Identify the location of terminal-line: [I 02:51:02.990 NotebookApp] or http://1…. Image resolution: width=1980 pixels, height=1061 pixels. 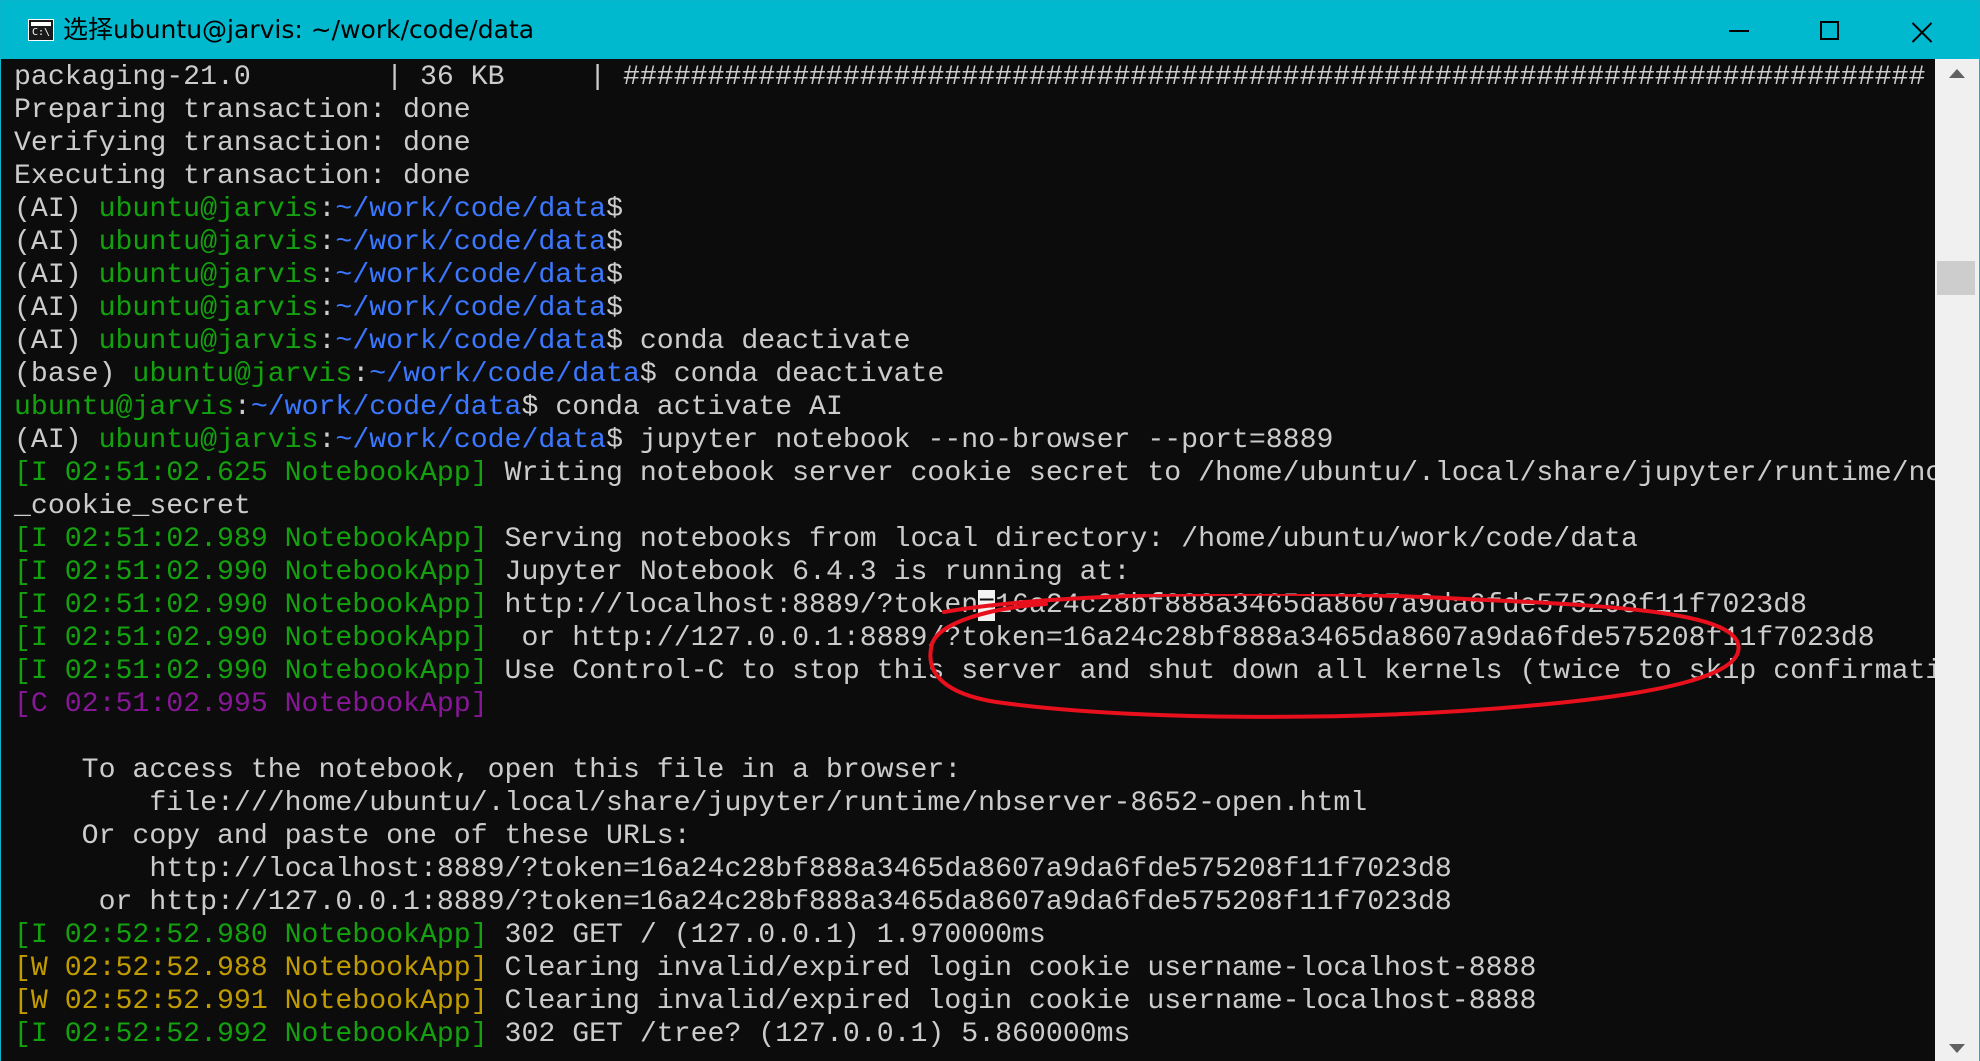
(974, 638).